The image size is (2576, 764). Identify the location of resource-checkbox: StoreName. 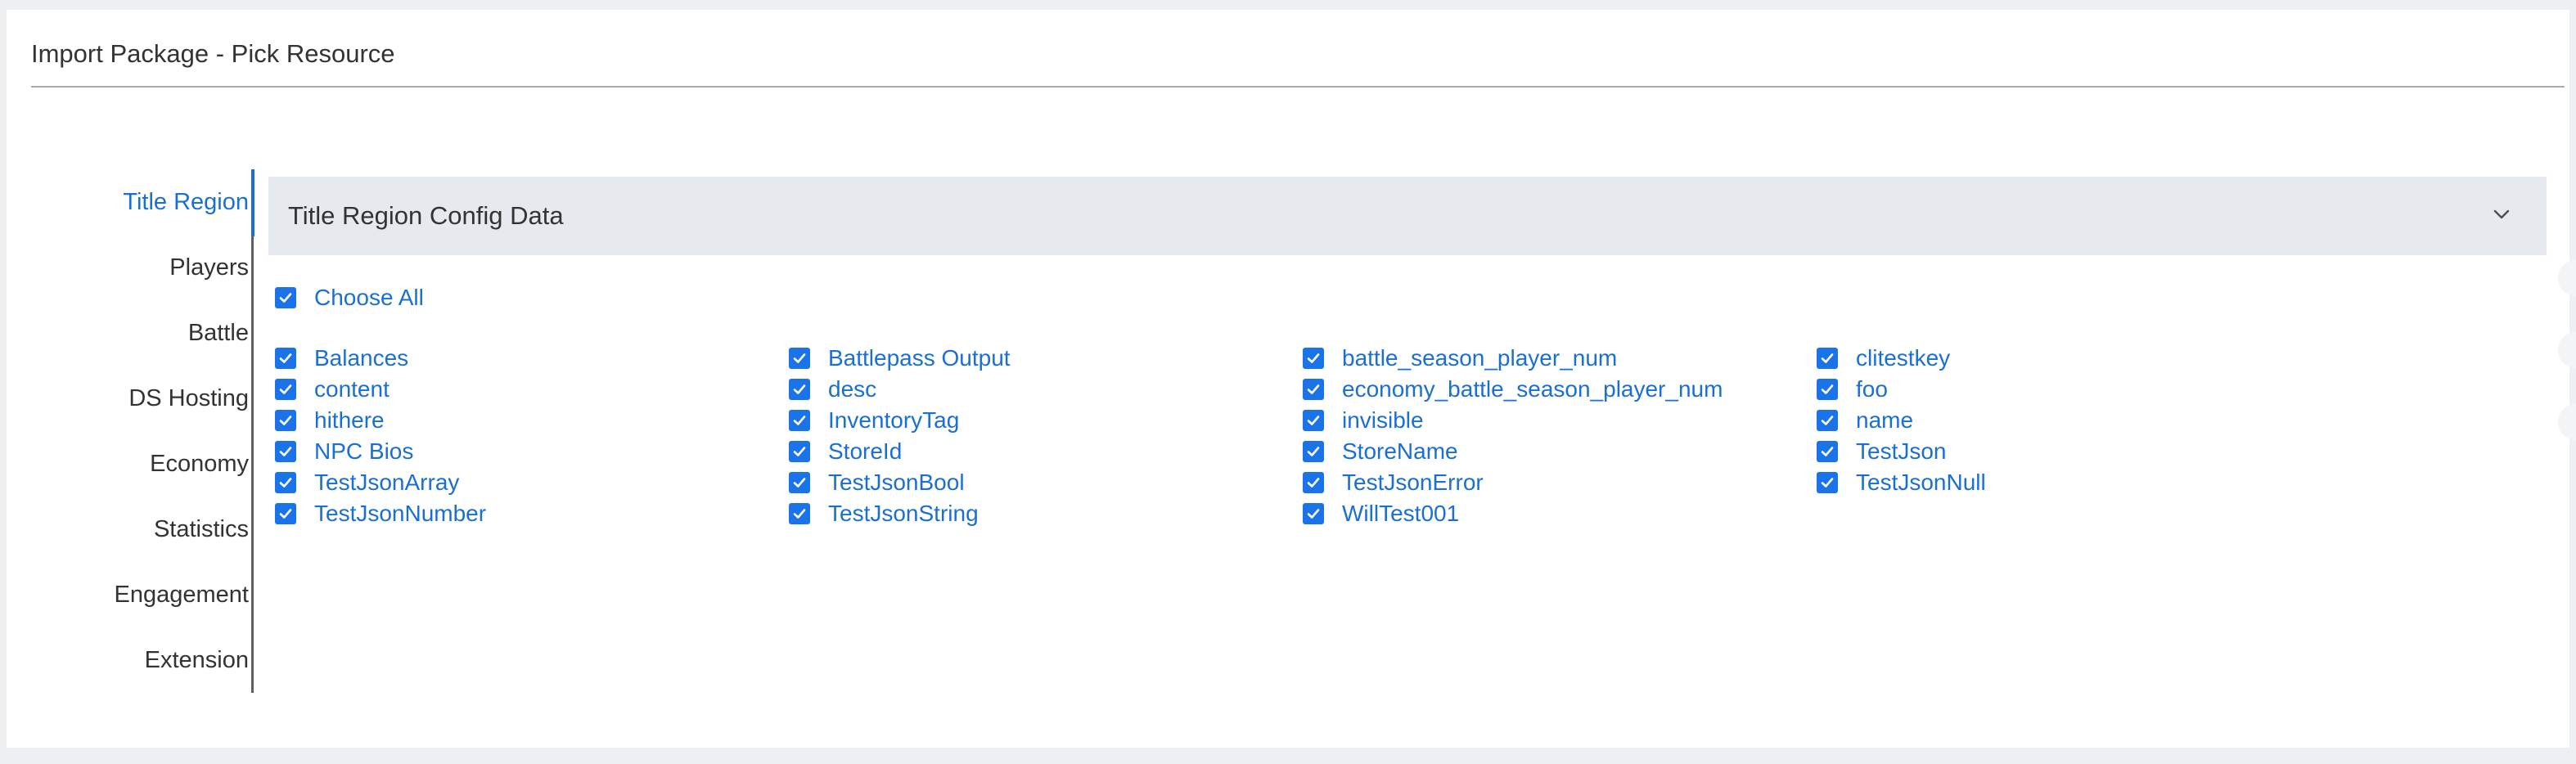
(1380, 451).